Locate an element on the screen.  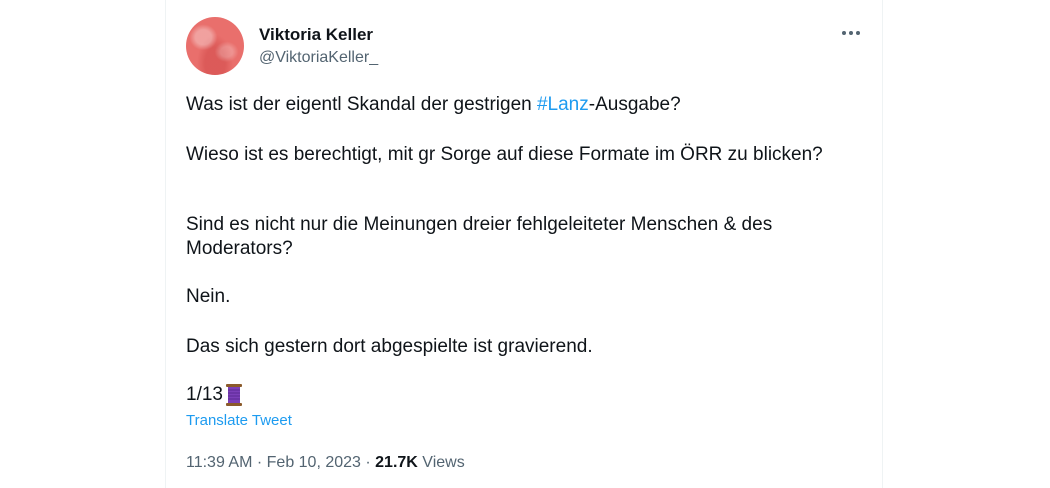
hashtag-link: #Lanz is located at coordinates (563, 104).